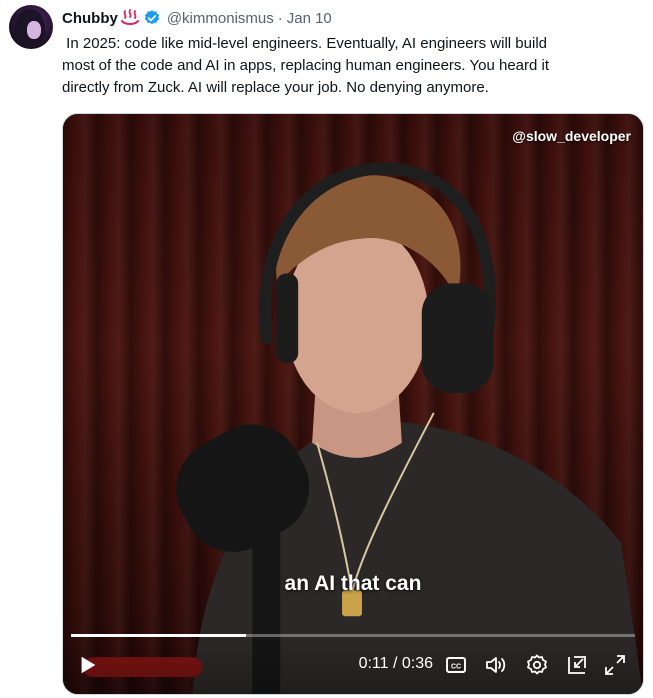 Image resolution: width=653 pixels, height=698 pixels. I want to click on volume-icon, so click(496, 665).